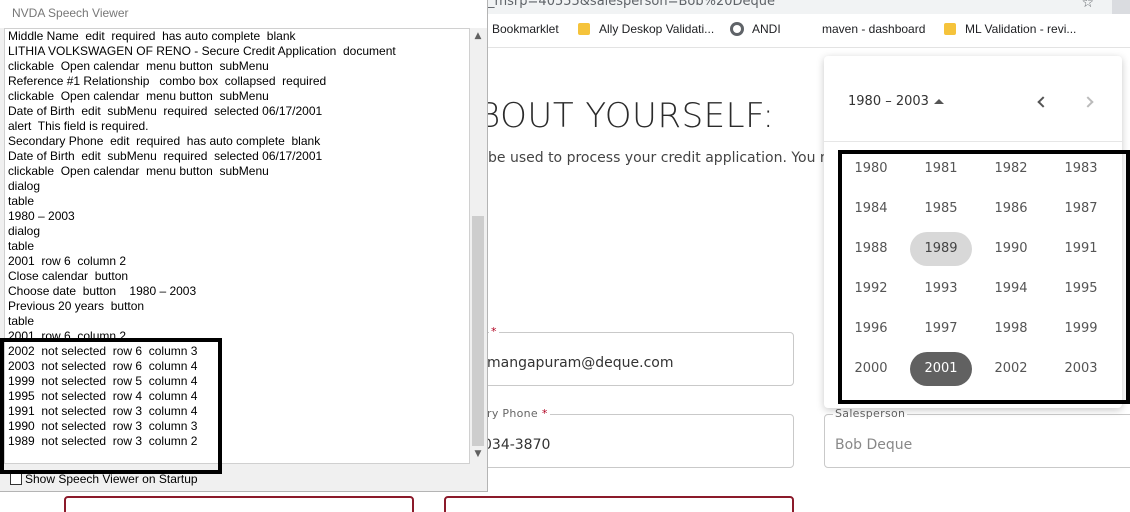 This screenshot has height=512, width=1130. What do you see at coordinates (70, 13) in the screenshot?
I see `window-title: NVDA Speech Viewer` at bounding box center [70, 13].